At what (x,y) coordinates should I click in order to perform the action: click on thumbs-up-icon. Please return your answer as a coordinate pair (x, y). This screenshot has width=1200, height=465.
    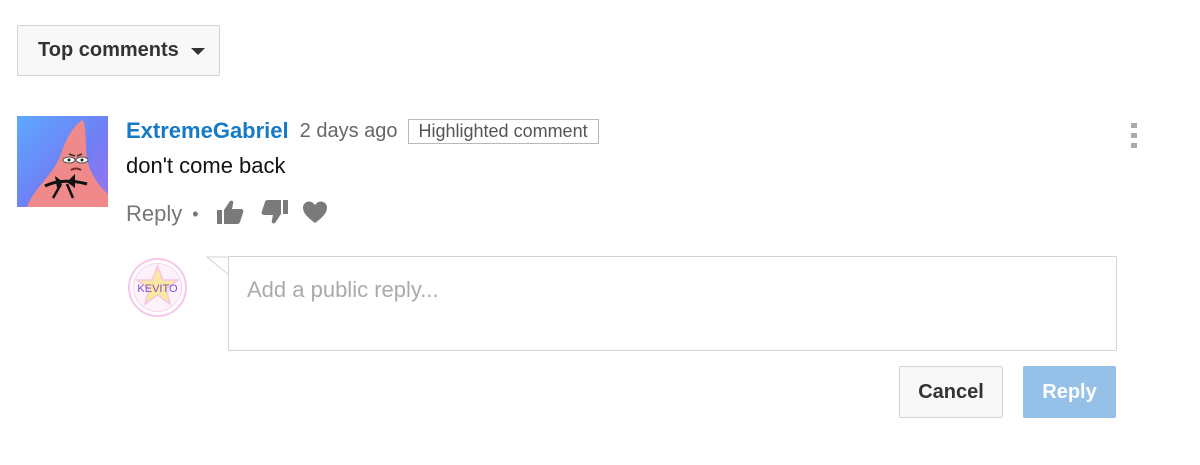
    Looking at the image, I should click on (229, 212).